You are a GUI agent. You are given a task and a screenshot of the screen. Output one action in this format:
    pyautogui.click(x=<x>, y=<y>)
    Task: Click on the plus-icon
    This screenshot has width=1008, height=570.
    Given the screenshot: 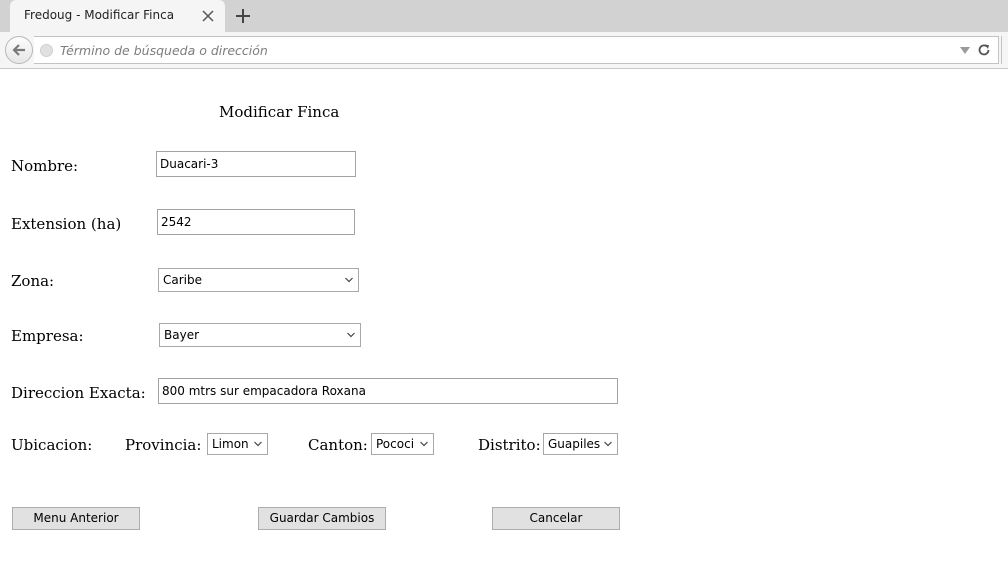 What is the action you would take?
    pyautogui.click(x=243, y=16)
    